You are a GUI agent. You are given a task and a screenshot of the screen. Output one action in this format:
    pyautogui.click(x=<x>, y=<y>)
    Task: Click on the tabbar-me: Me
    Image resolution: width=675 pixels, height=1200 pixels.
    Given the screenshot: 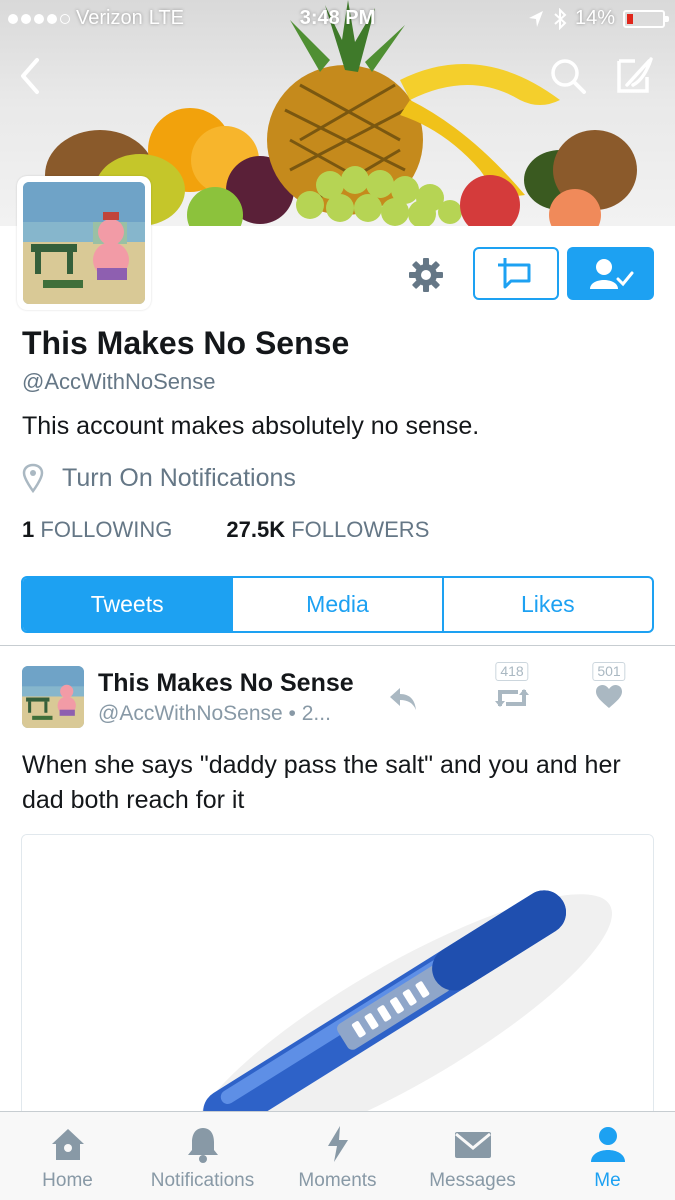 What is the action you would take?
    pyautogui.click(x=607, y=1156)
    